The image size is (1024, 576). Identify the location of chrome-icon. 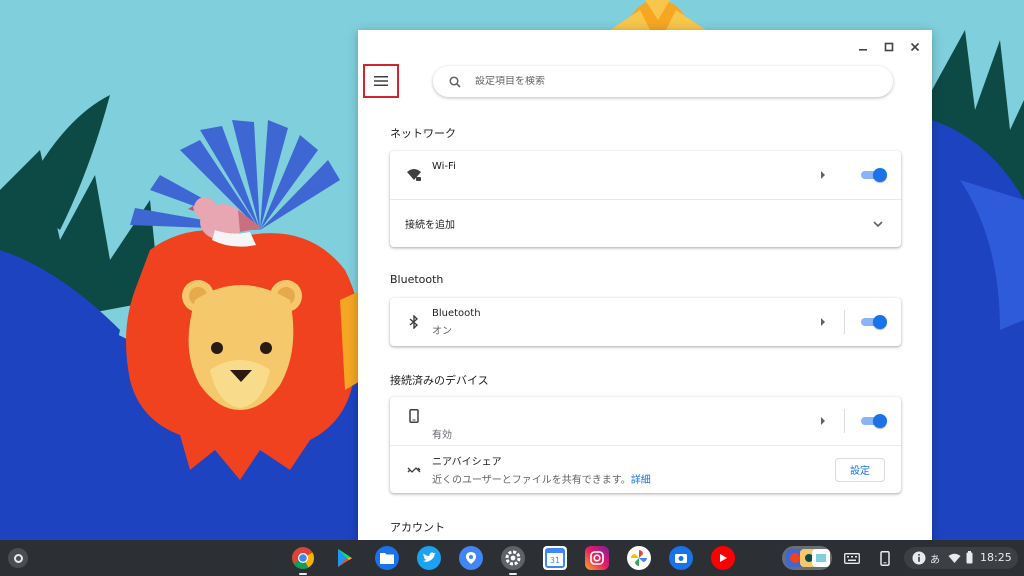
(303, 558).